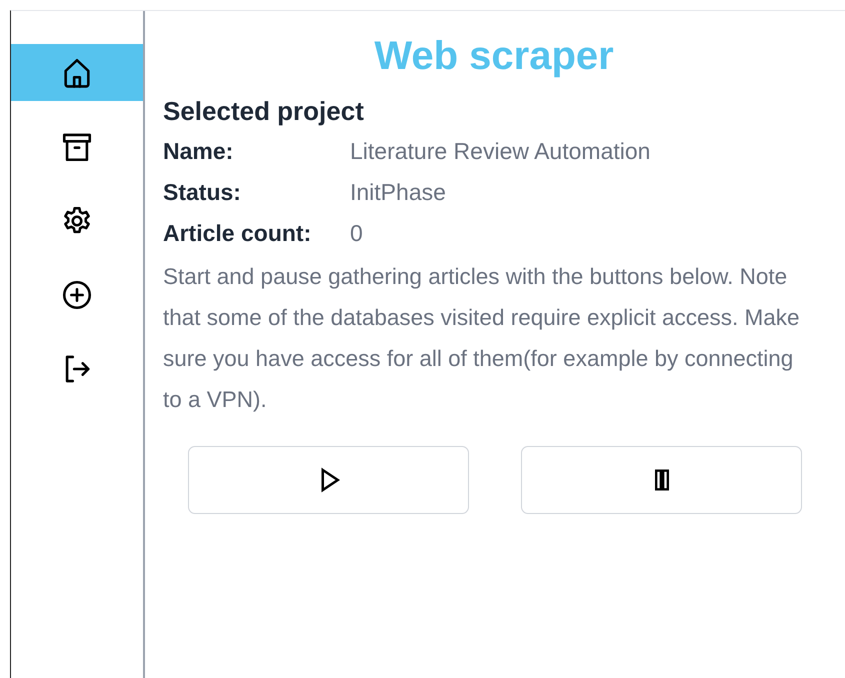 The width and height of the screenshot is (845, 678). What do you see at coordinates (494, 56) in the screenshot?
I see `page-title: Web scraper` at bounding box center [494, 56].